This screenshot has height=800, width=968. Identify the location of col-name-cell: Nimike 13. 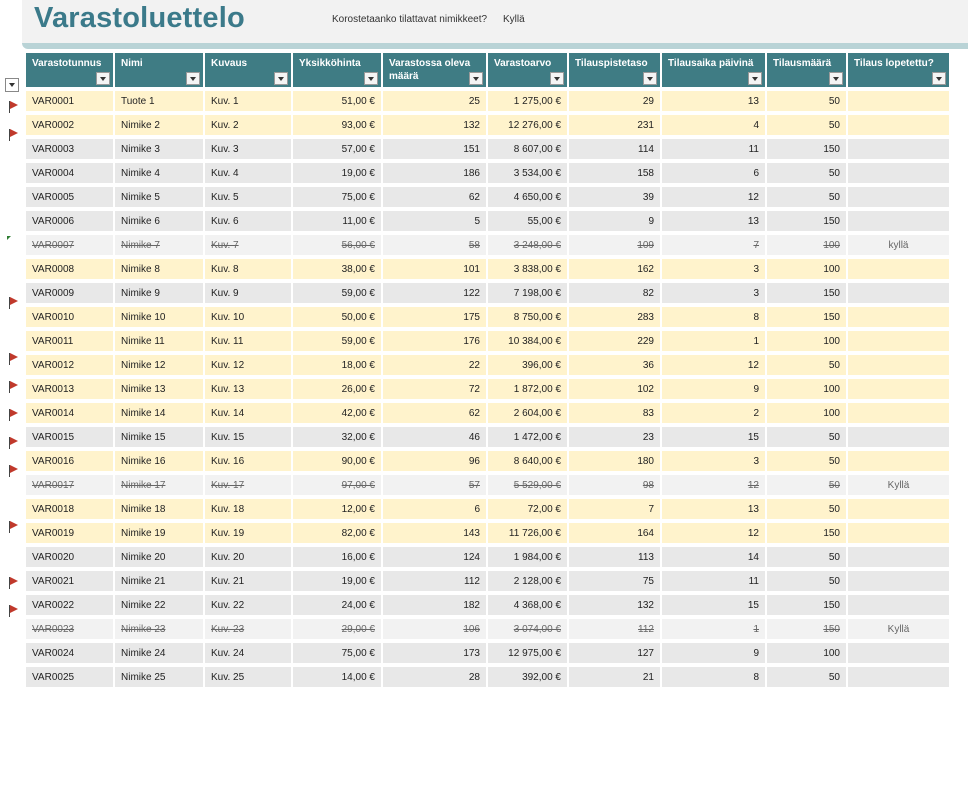
(159, 391).